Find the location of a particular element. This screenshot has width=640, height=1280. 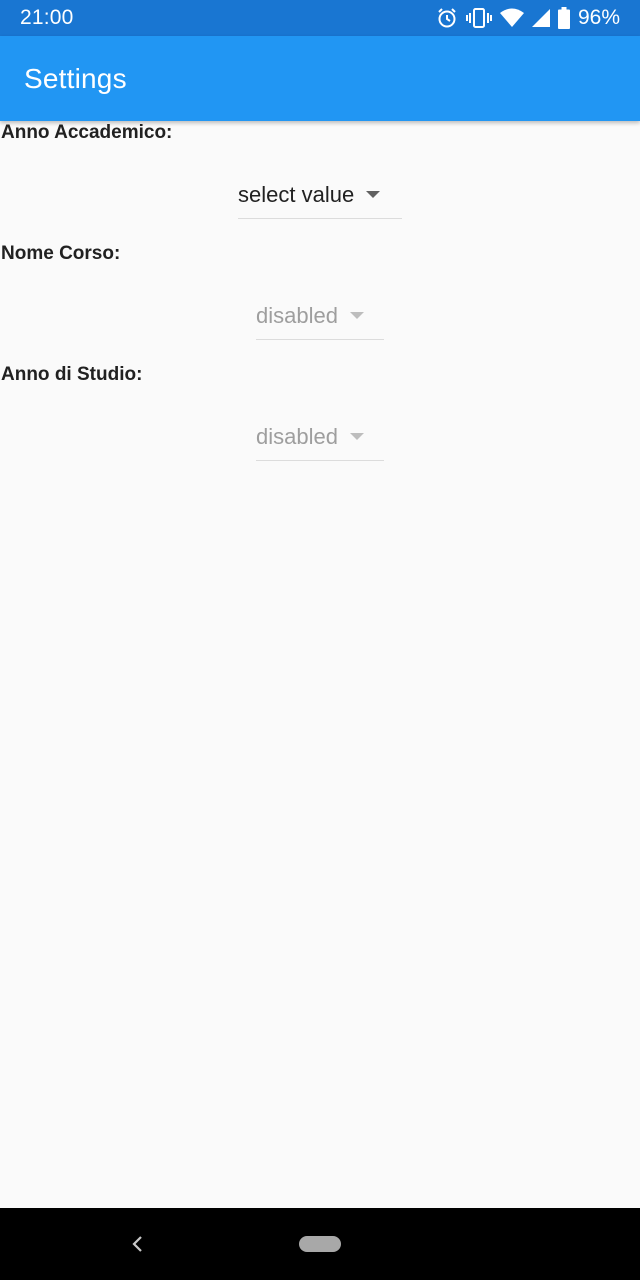

section-anno-accademico: Anno Accademico: select value is located at coordinates (320, 181).